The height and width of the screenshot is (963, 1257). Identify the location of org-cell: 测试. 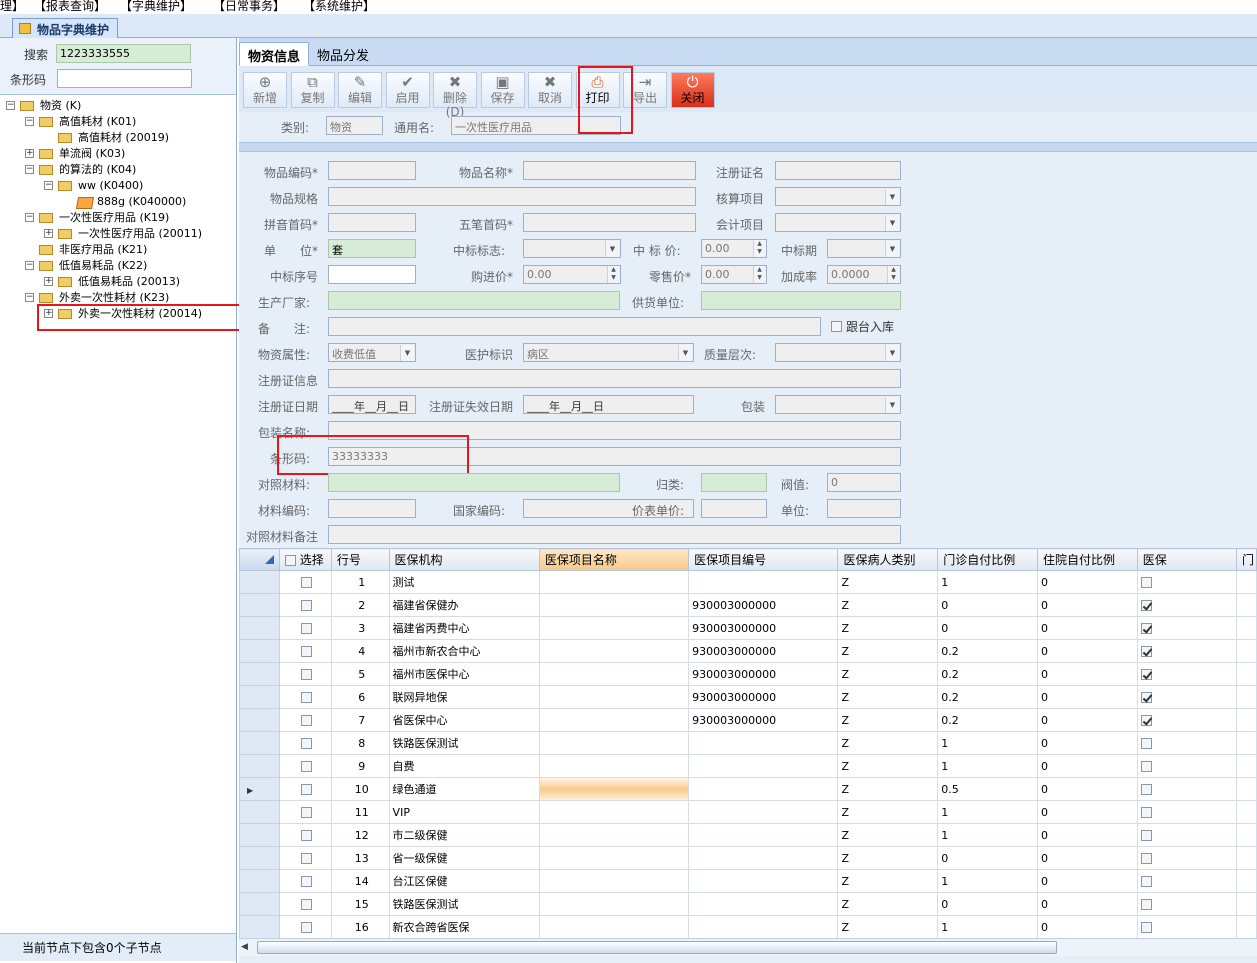
(464, 582).